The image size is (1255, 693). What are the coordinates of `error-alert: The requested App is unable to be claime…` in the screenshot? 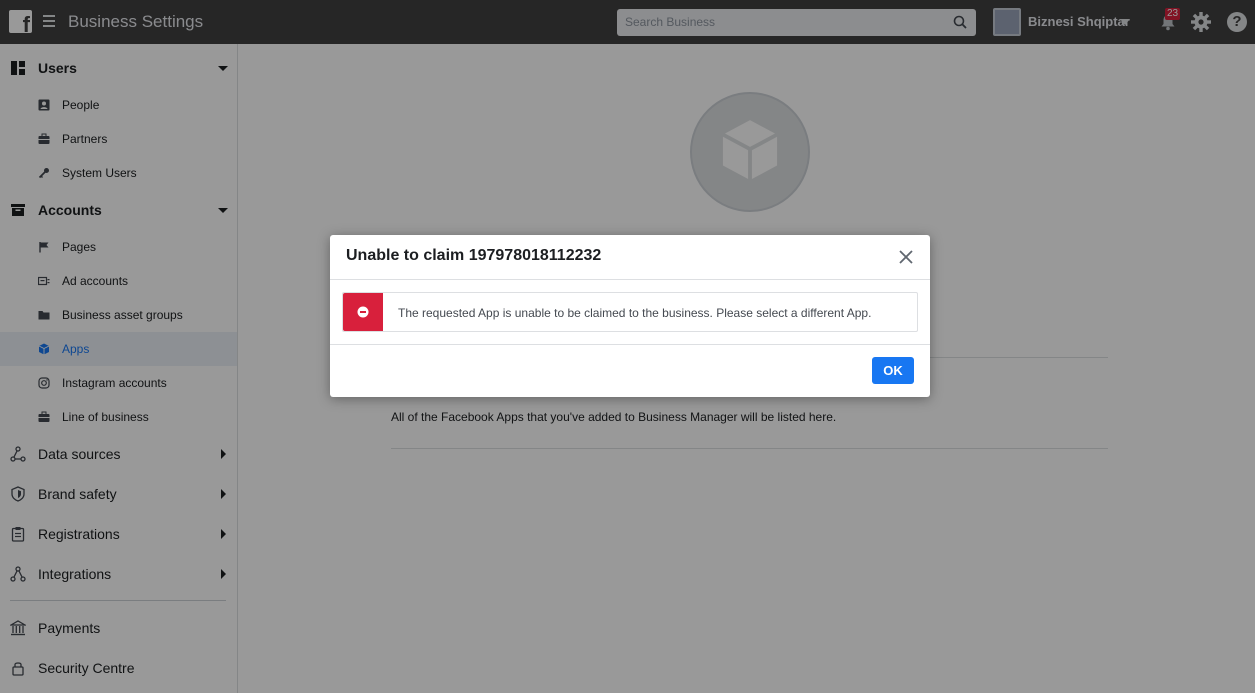 It's located at (630, 312).